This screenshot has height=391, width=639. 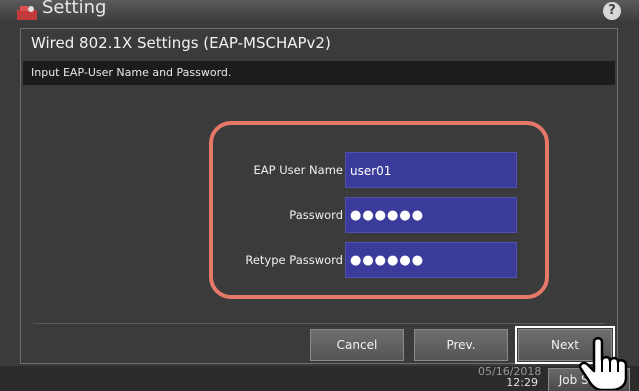 I want to click on app-title: Setting, so click(x=74, y=9).